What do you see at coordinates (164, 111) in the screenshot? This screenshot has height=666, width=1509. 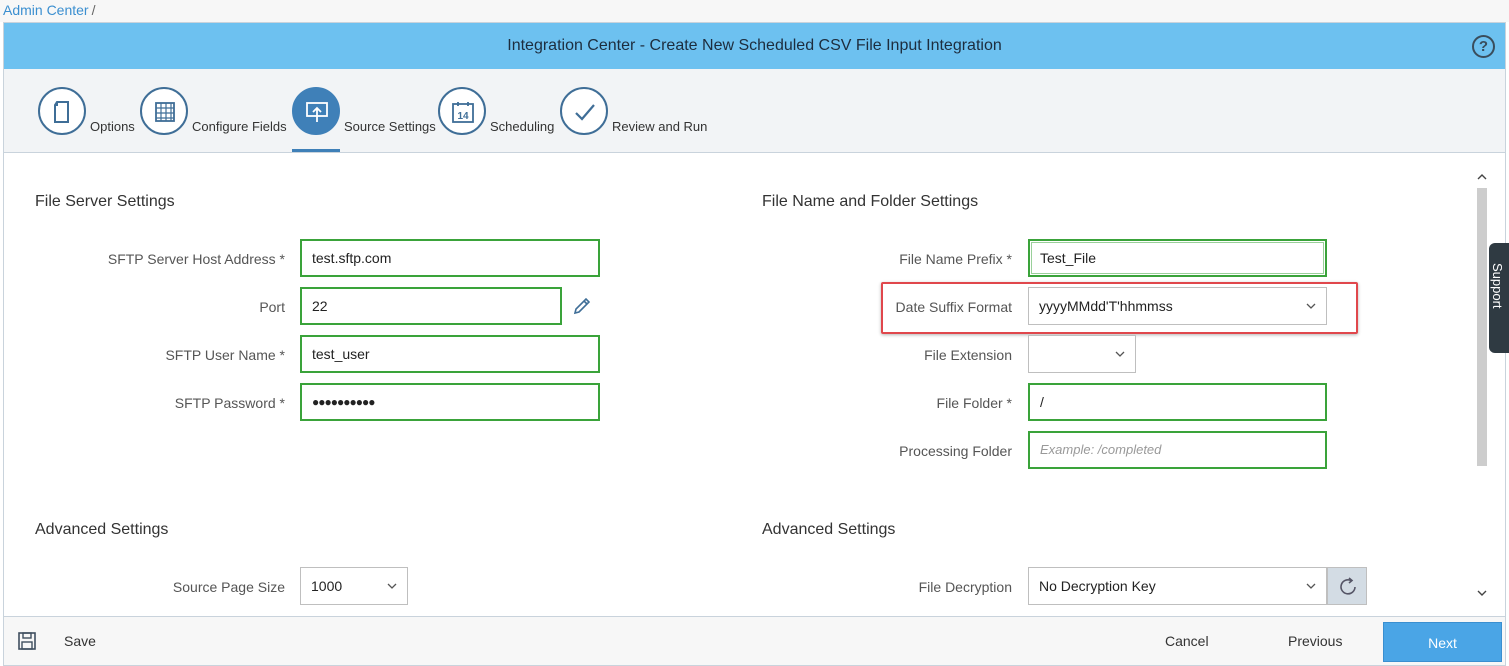 I see `grid-icon` at bounding box center [164, 111].